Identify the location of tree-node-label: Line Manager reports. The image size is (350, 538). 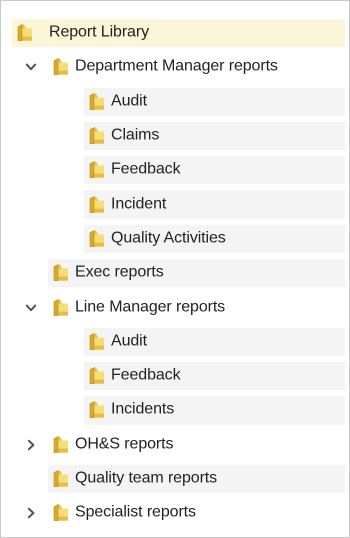
(150, 307).